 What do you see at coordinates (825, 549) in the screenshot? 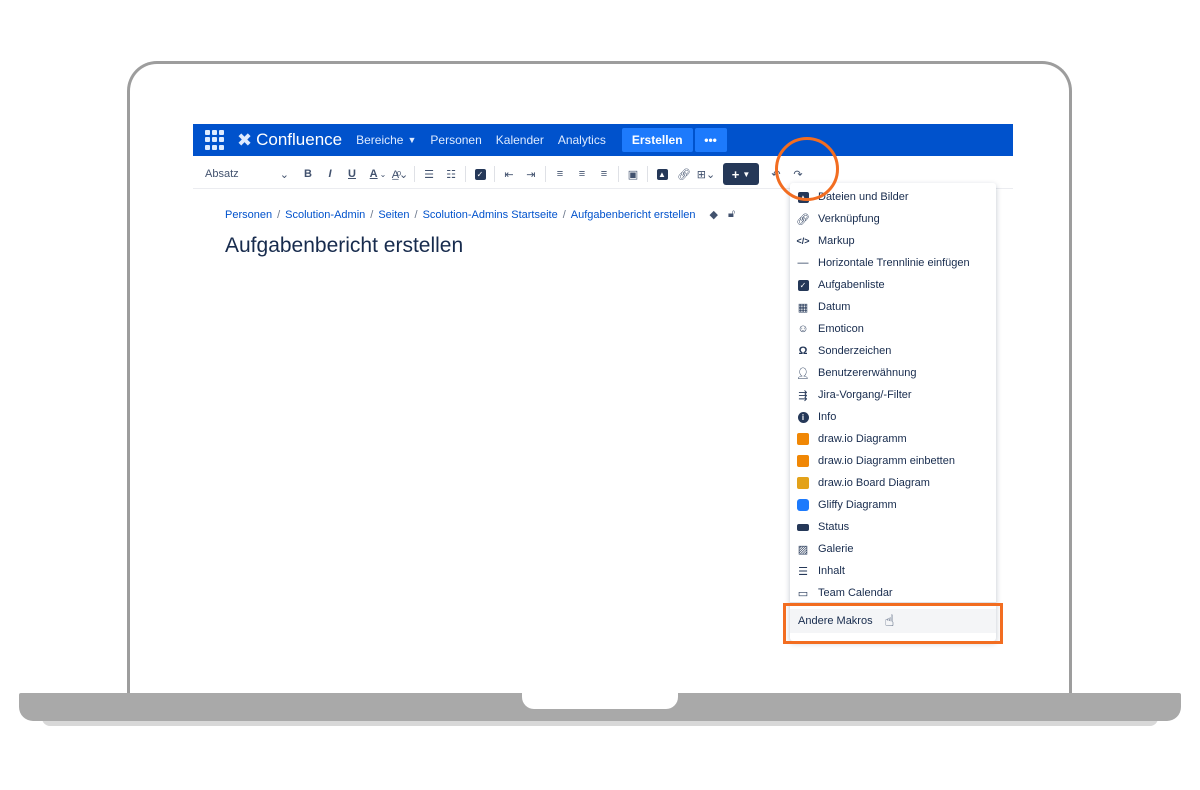
I see `menu-item-galerie: ▨ Galerie` at bounding box center [825, 549].